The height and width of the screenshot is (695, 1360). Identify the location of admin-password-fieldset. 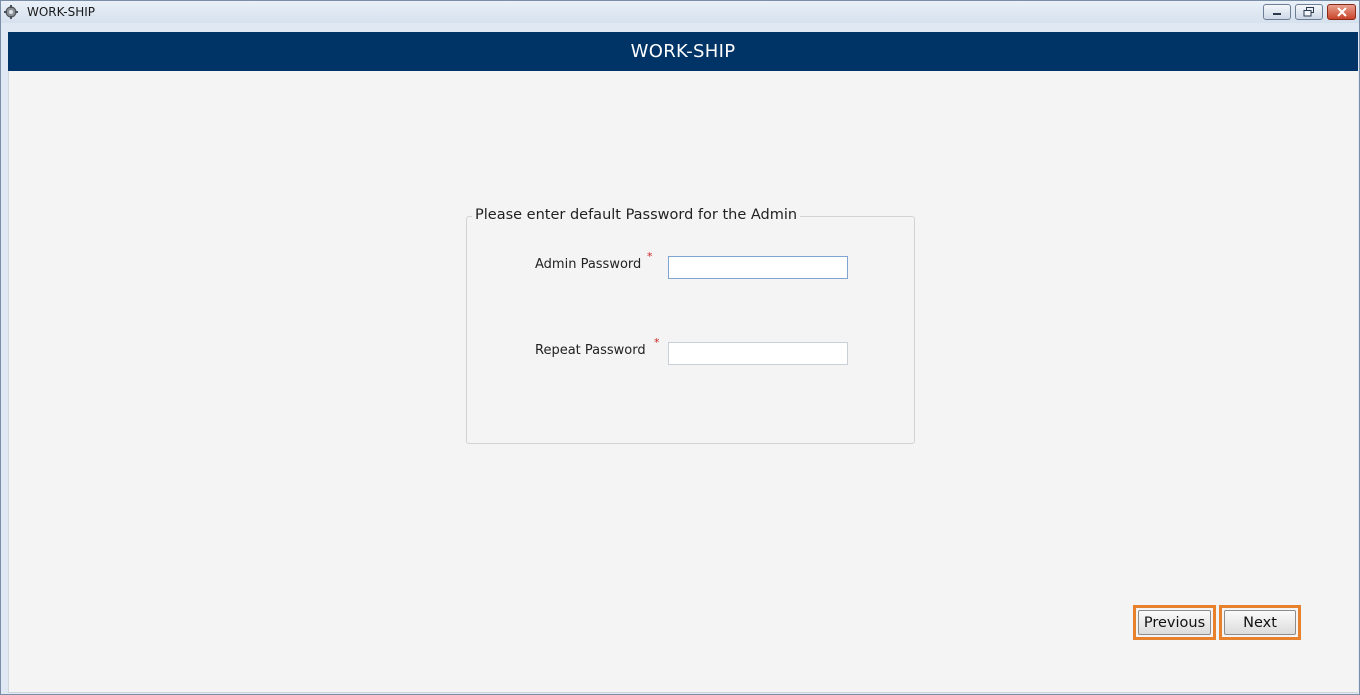
(690, 330).